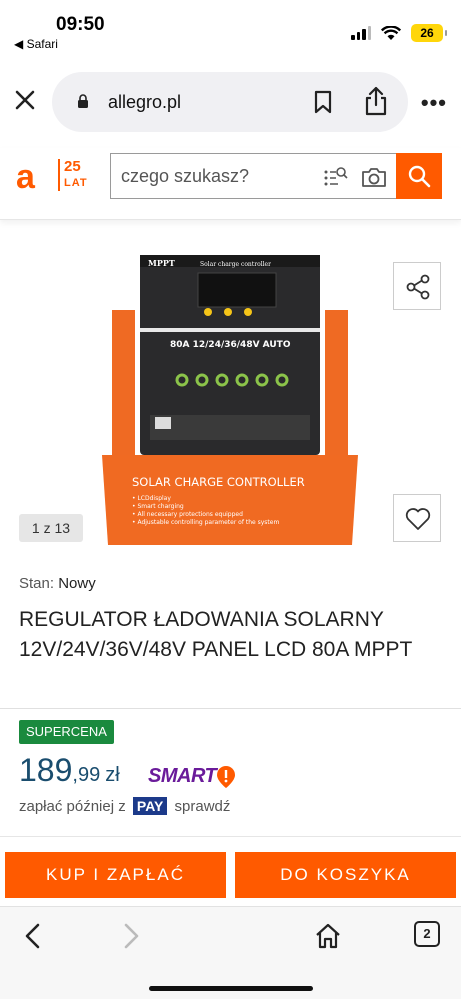  Describe the element at coordinates (77, 583) in the screenshot. I see `condition-value: Nowy` at that location.